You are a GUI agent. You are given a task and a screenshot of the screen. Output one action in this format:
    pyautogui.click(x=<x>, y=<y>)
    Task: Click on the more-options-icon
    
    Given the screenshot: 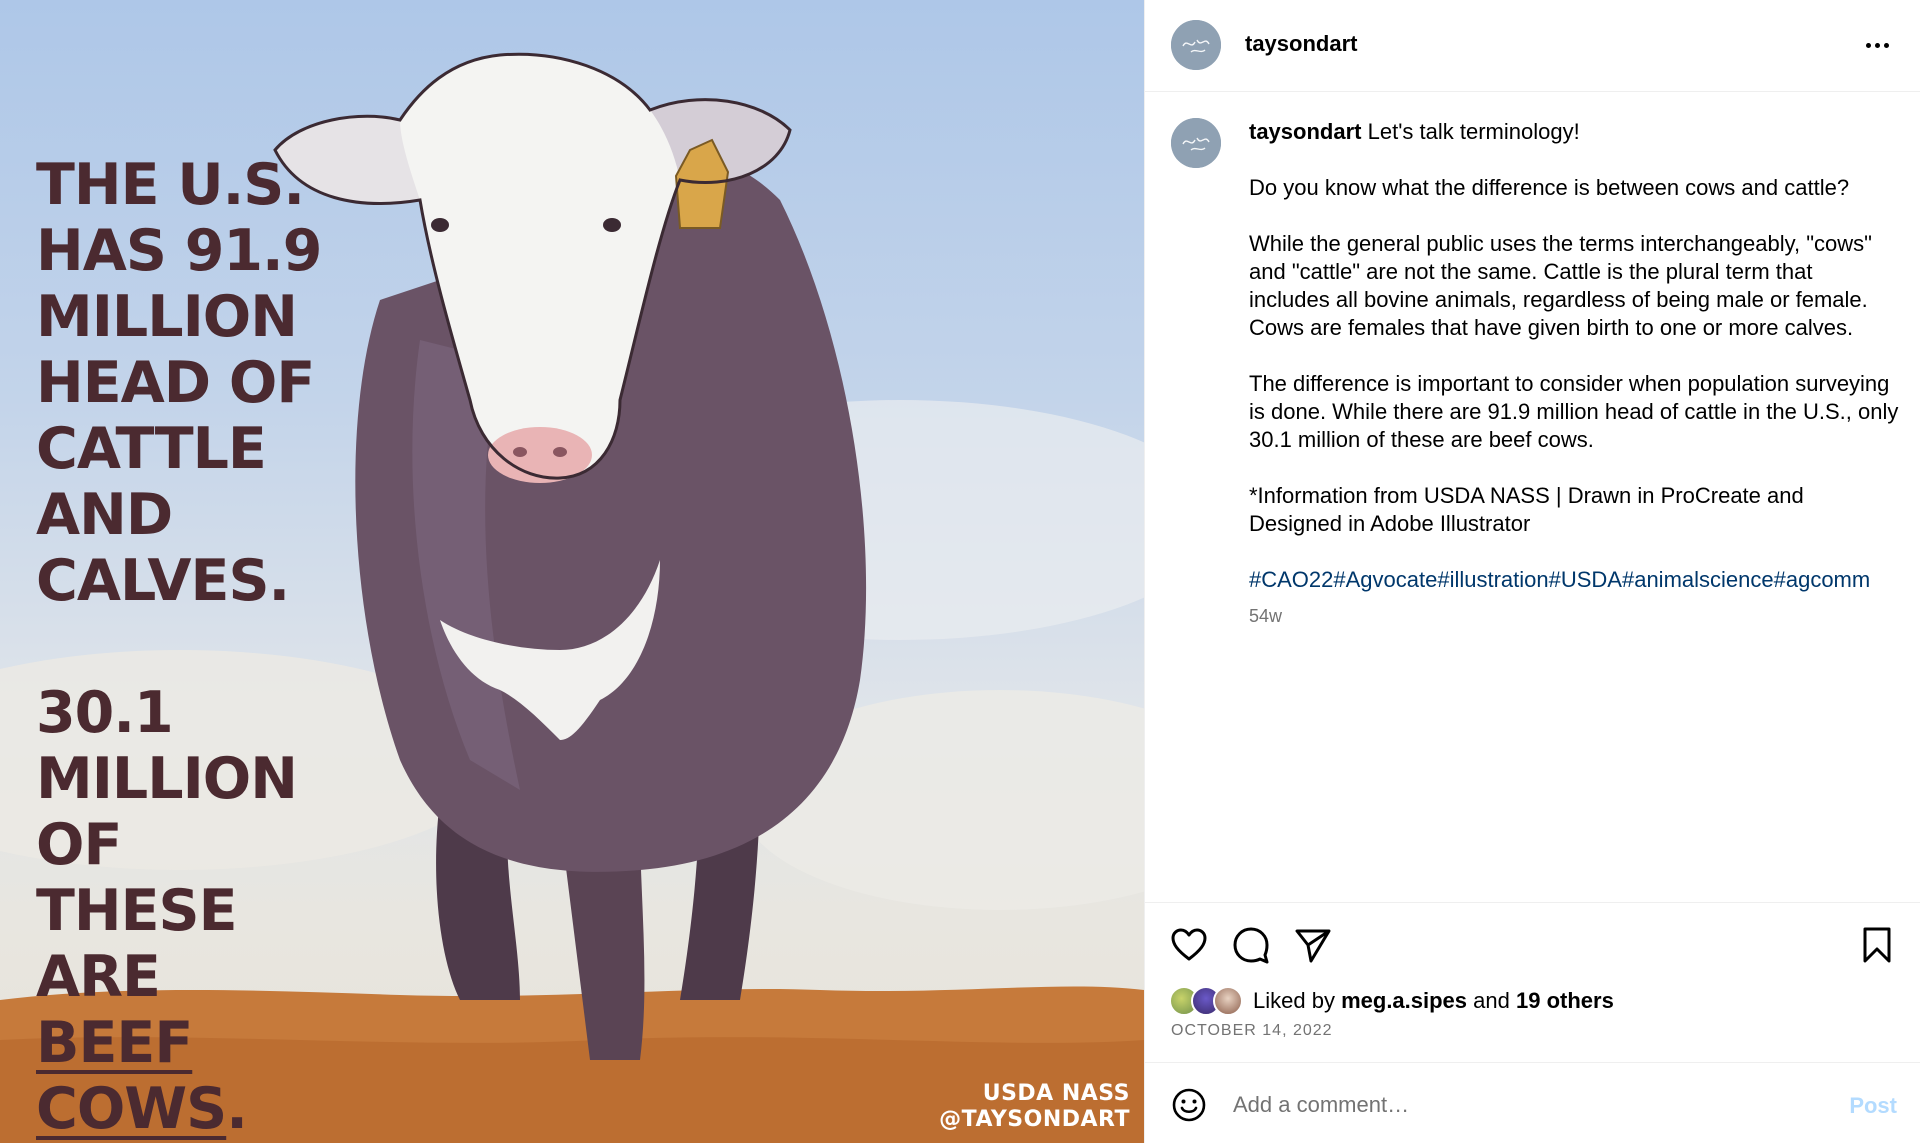 What is the action you would take?
    pyautogui.click(x=1877, y=45)
    